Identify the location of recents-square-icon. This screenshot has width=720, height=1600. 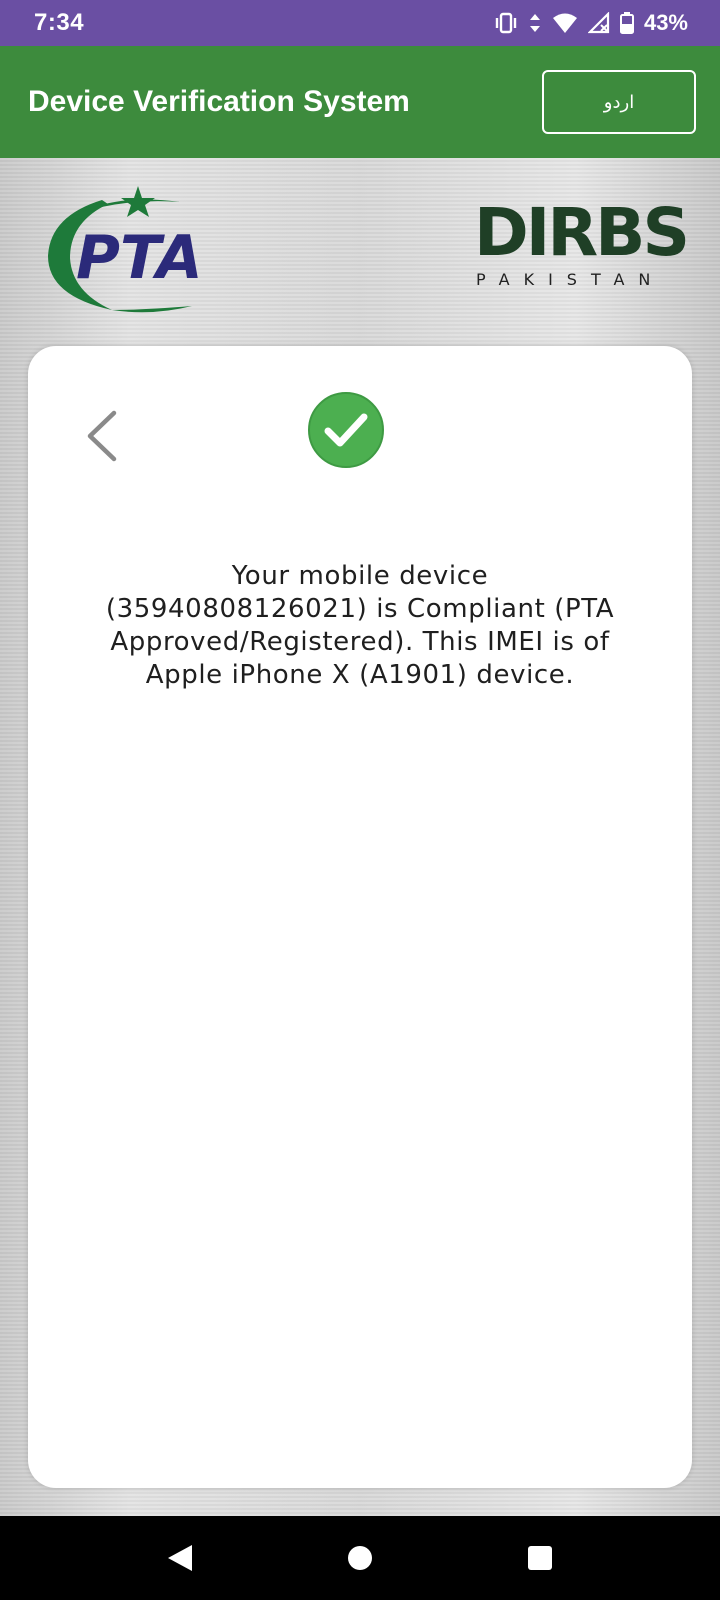
(540, 1558).